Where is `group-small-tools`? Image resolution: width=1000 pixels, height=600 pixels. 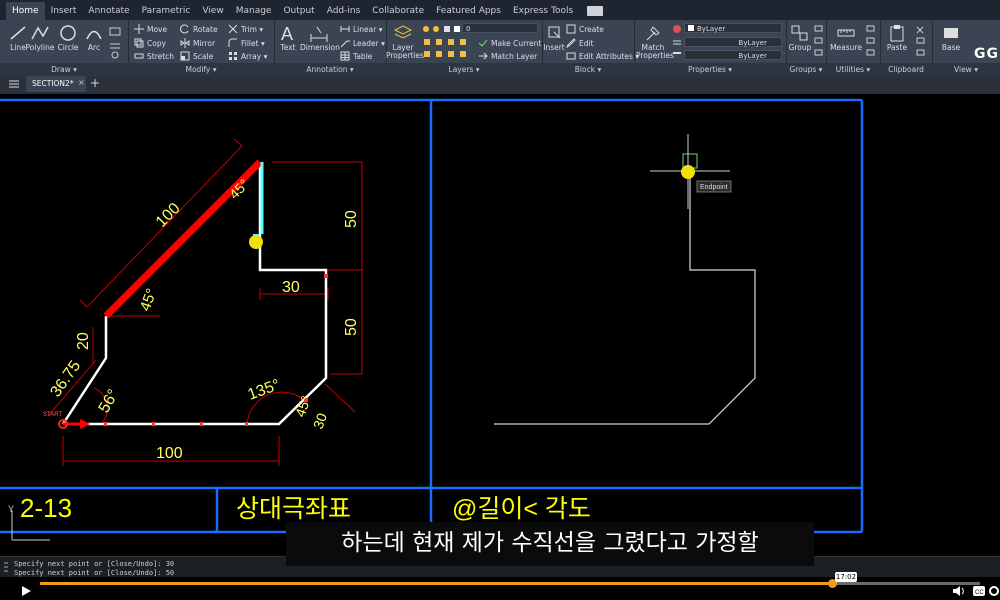 group-small-tools is located at coordinates (819, 41).